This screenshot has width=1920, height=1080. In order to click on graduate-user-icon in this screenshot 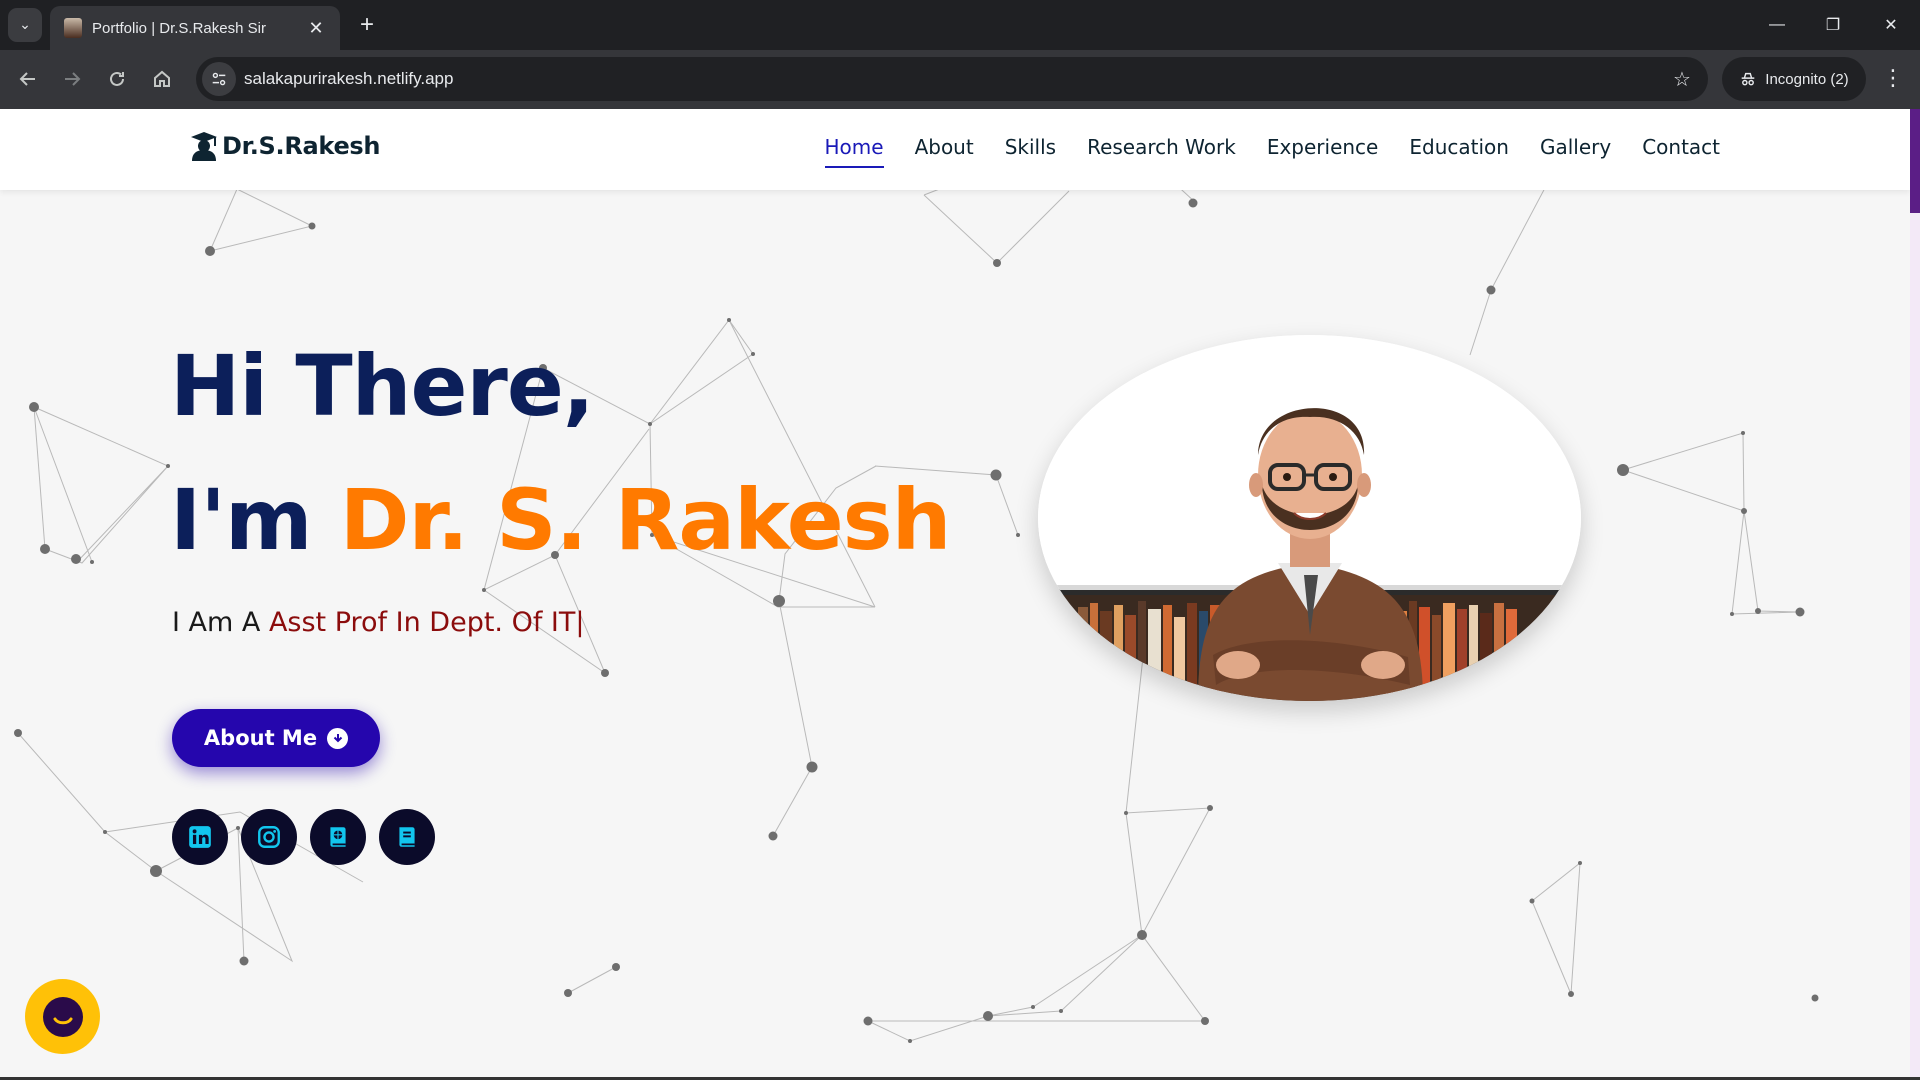, I will do `click(204, 146)`.